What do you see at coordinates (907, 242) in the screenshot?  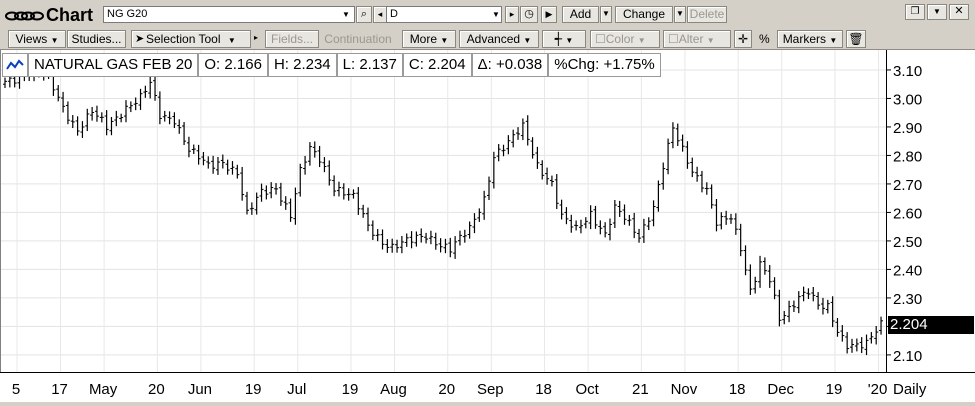 I see `y-tick-label: 2.50` at bounding box center [907, 242].